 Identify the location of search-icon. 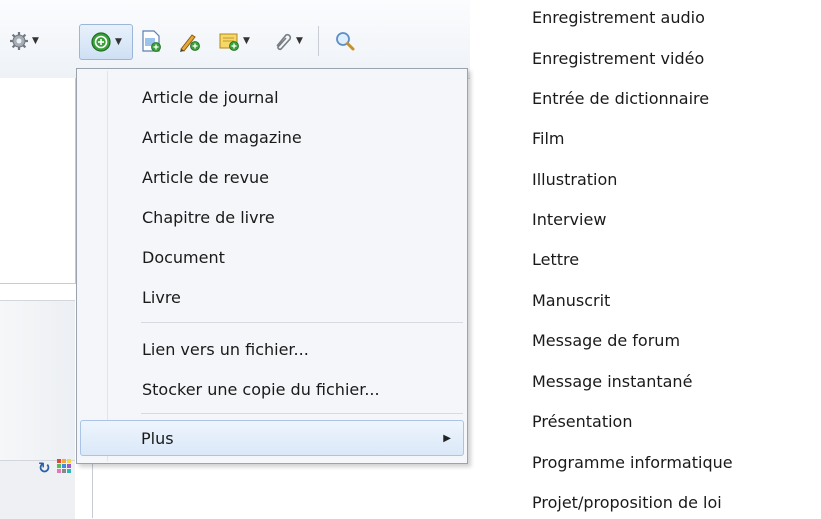
(345, 41).